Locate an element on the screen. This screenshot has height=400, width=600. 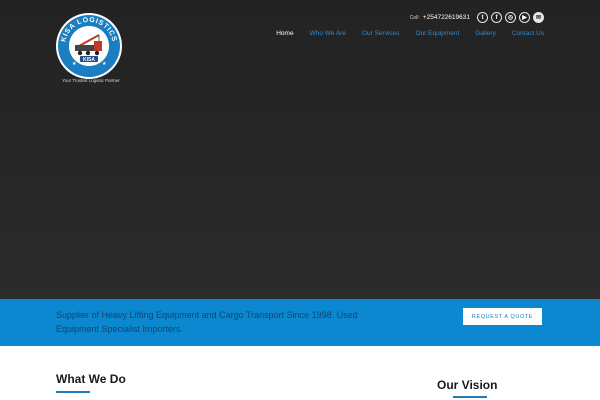
twitter-icon: t is located at coordinates (482, 17).